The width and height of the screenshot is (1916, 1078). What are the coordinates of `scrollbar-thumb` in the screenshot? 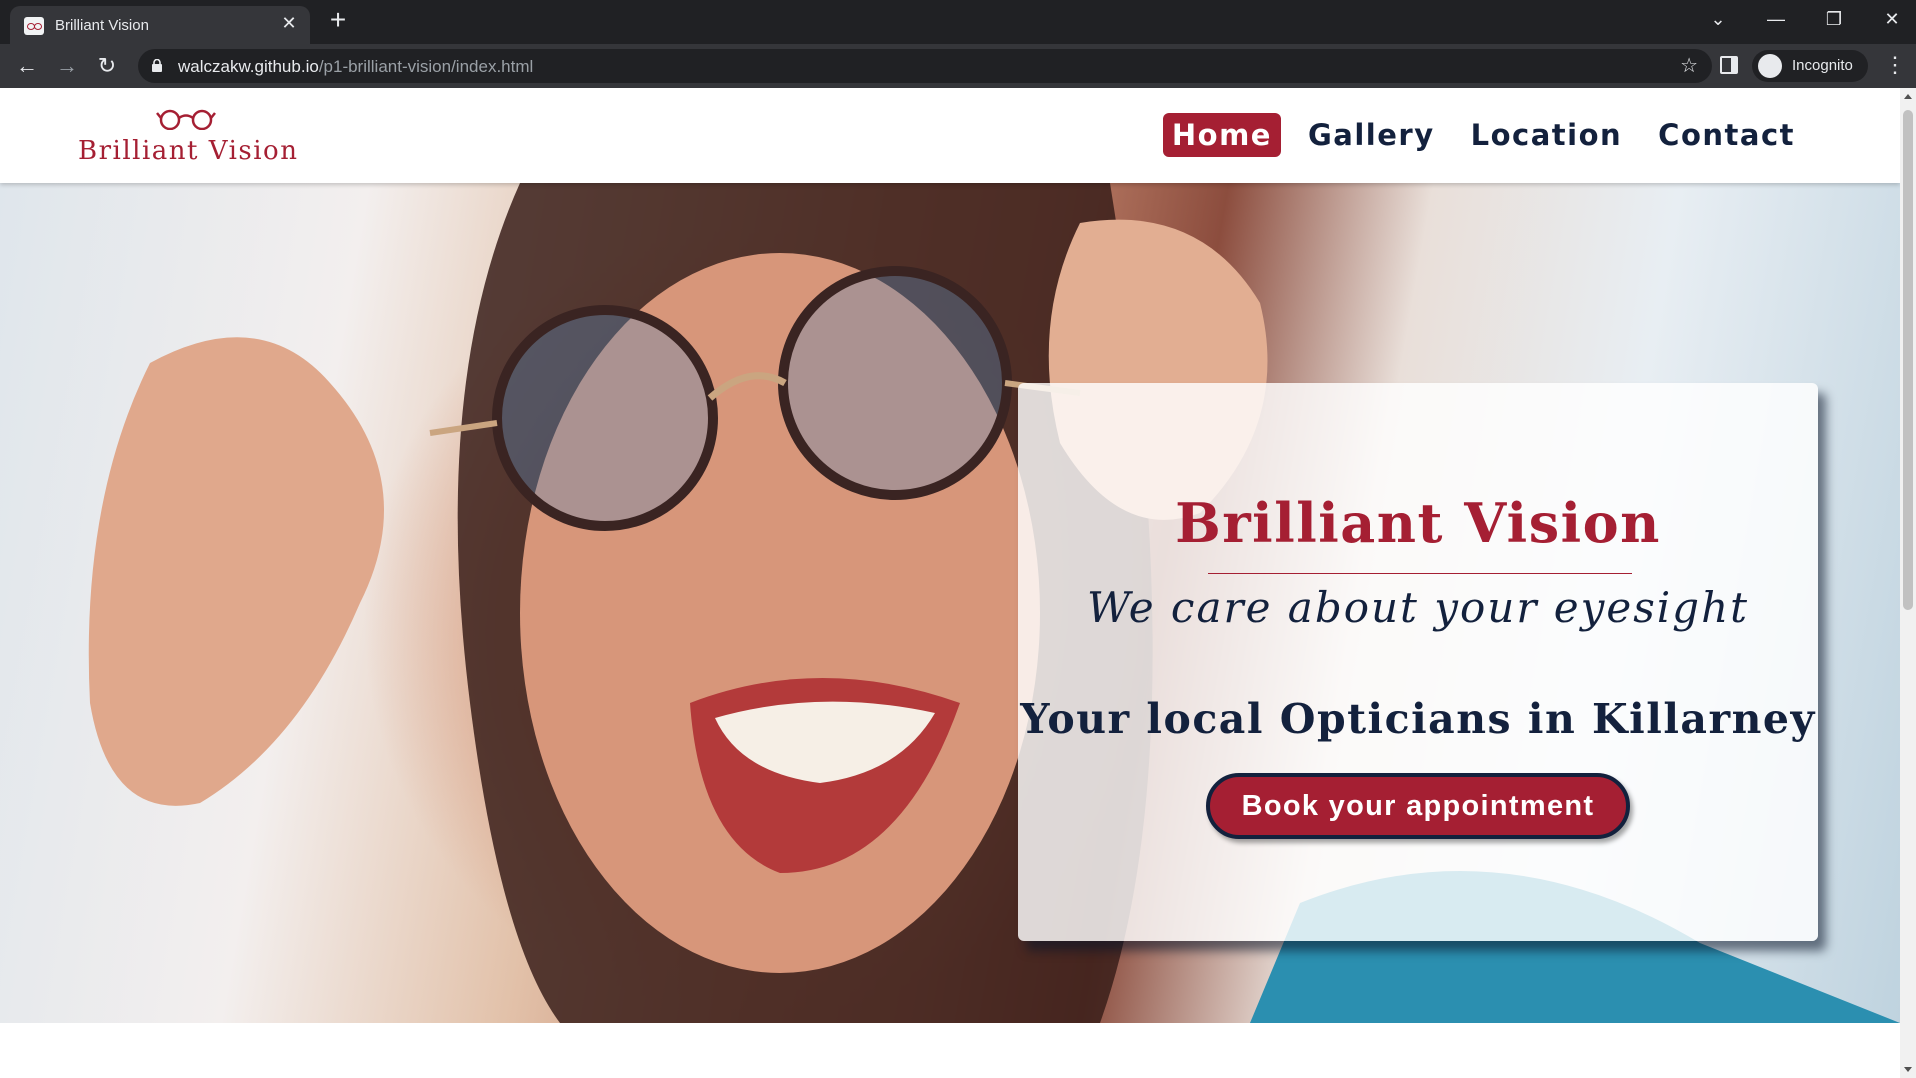 It's located at (1908, 360).